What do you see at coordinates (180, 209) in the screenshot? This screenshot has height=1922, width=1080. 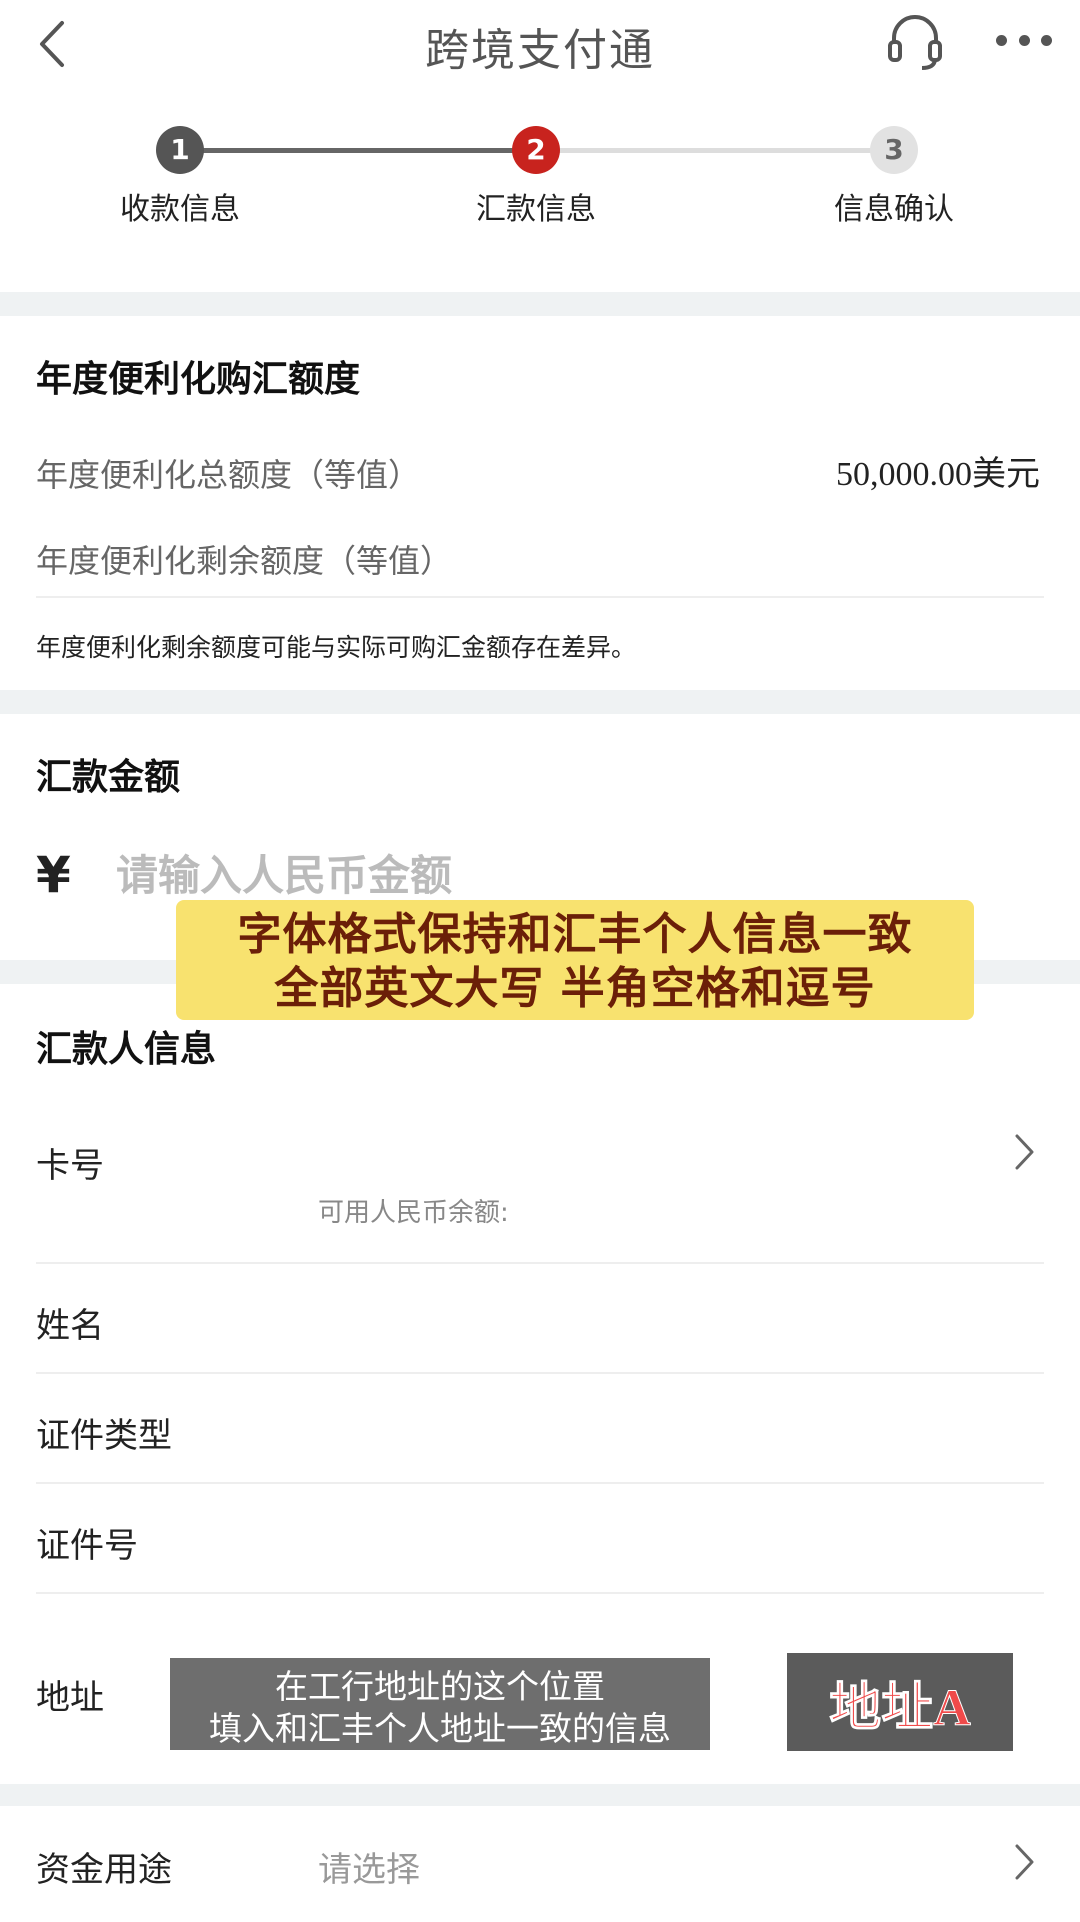 I see `step-label: 收款信息` at bounding box center [180, 209].